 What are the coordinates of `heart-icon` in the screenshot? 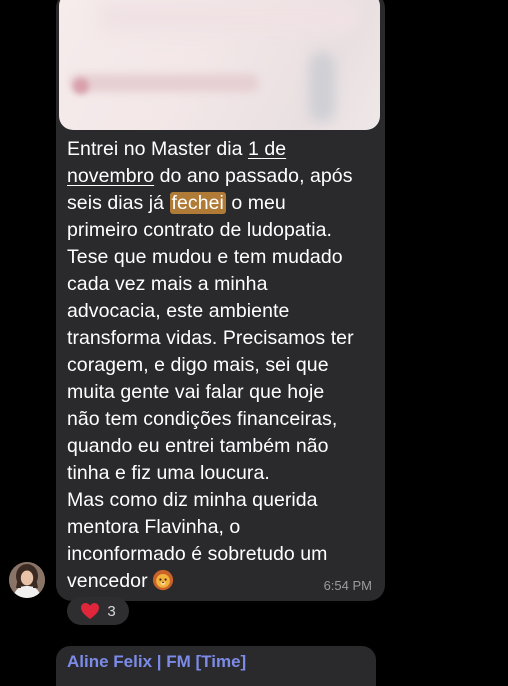 It's located at (90, 611).